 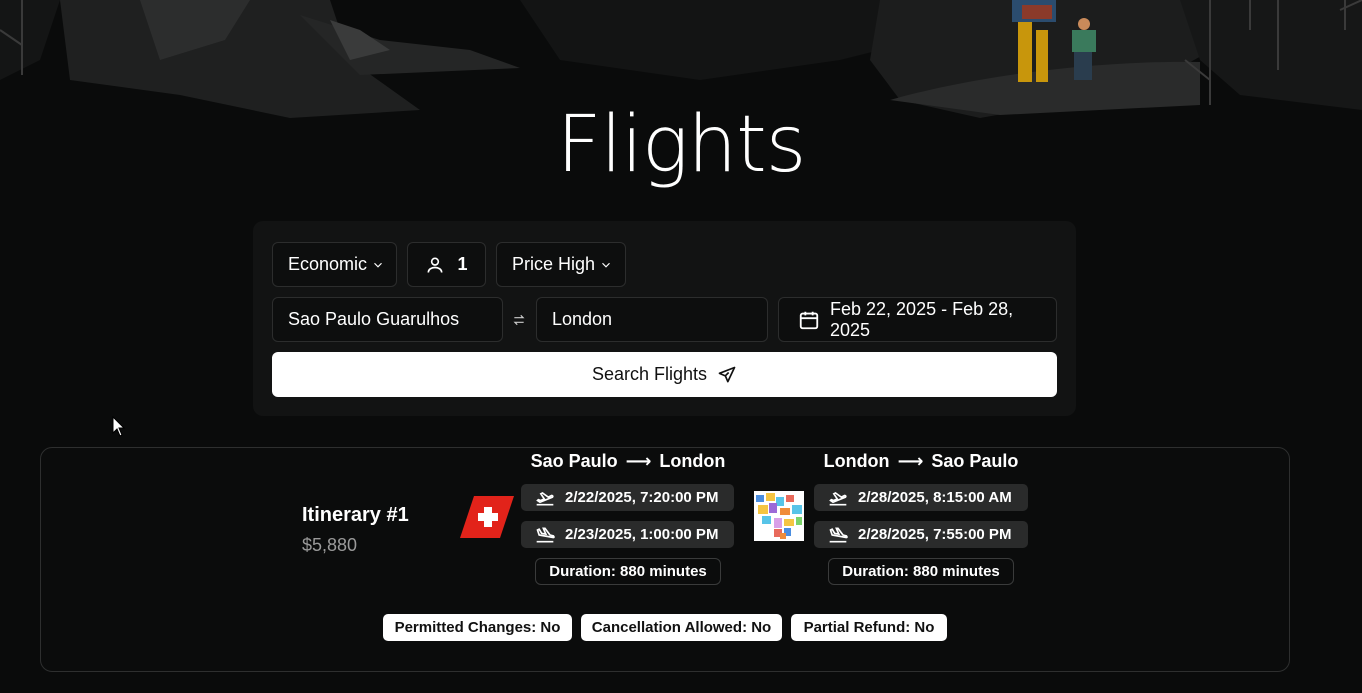 I want to click on partial-refund-badge: Partial Refund: No, so click(x=869, y=627).